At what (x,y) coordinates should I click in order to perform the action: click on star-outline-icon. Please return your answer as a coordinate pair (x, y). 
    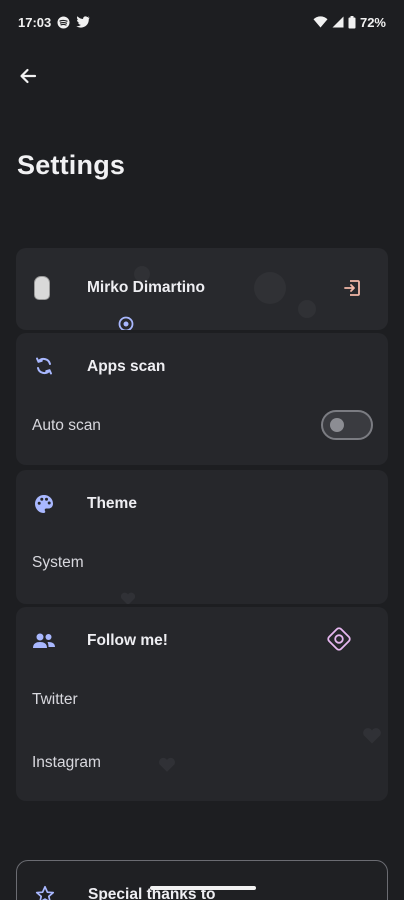
    Looking at the image, I should click on (45, 891).